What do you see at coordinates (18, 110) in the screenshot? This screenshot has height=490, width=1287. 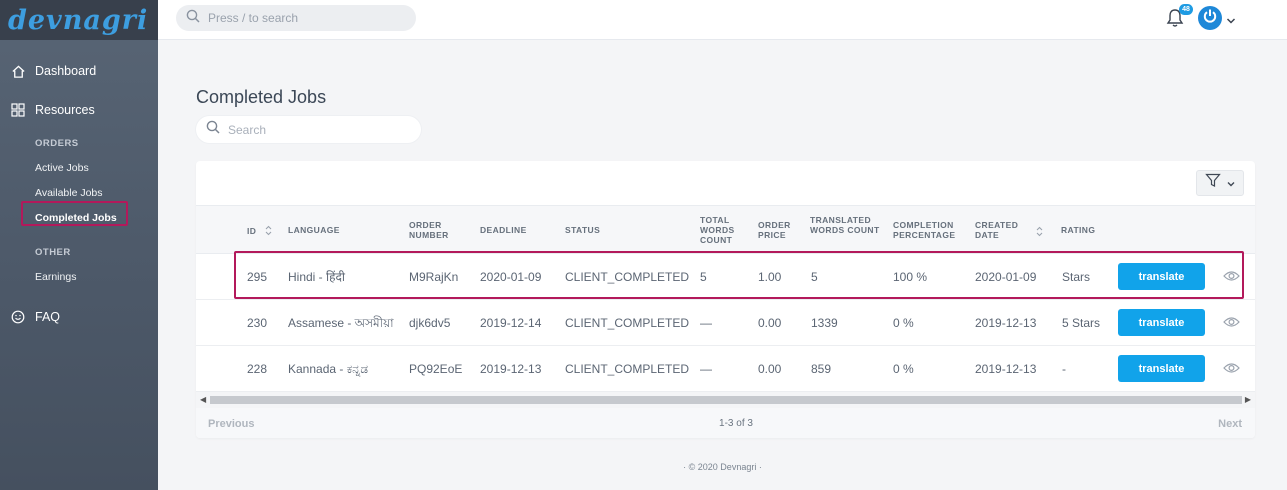 I see `grid-icon` at bounding box center [18, 110].